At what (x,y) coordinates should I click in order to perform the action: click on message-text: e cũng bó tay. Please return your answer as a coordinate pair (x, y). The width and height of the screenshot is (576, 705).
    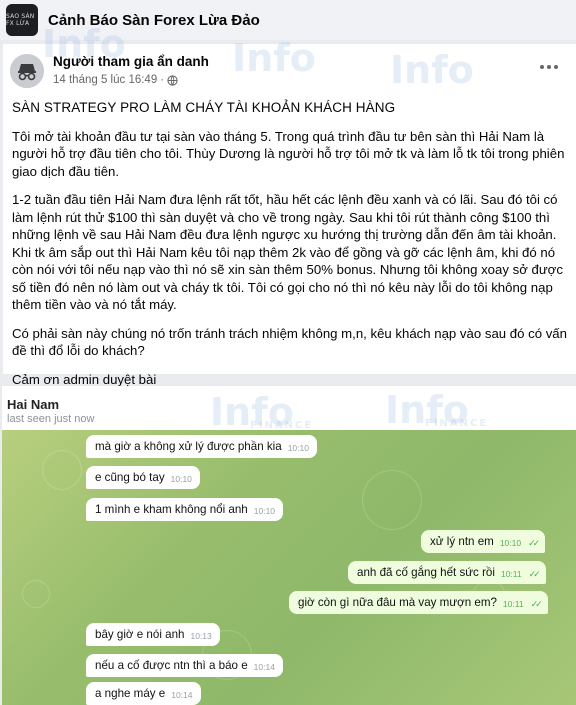
    Looking at the image, I should click on (130, 477).